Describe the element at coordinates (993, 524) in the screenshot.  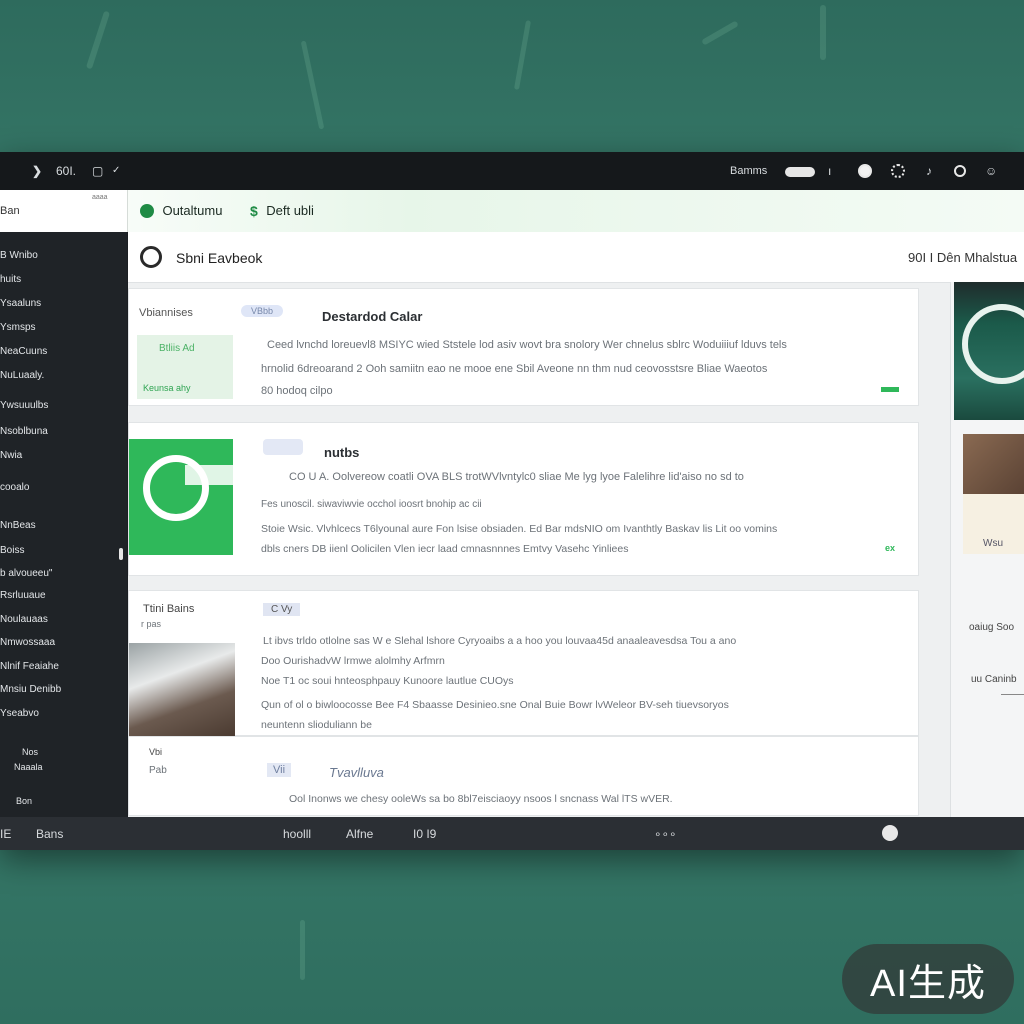
I see `product-tile: Wsu` at that location.